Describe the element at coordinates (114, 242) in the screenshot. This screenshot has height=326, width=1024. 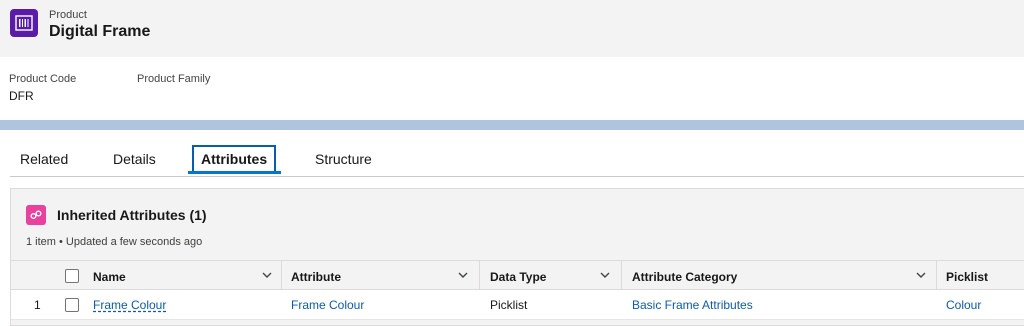
I see `related-list-meta: 1 item • Updated a few seconds ago` at that location.